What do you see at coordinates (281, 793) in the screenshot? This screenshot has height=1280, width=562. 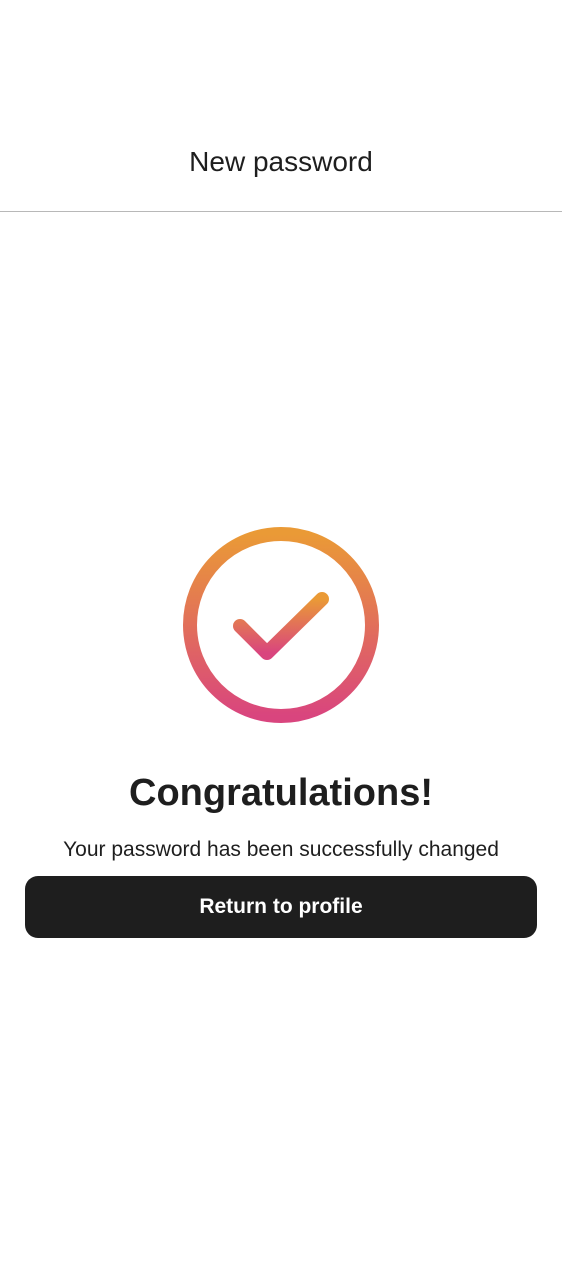 I see `success-headline: Congratulations!` at bounding box center [281, 793].